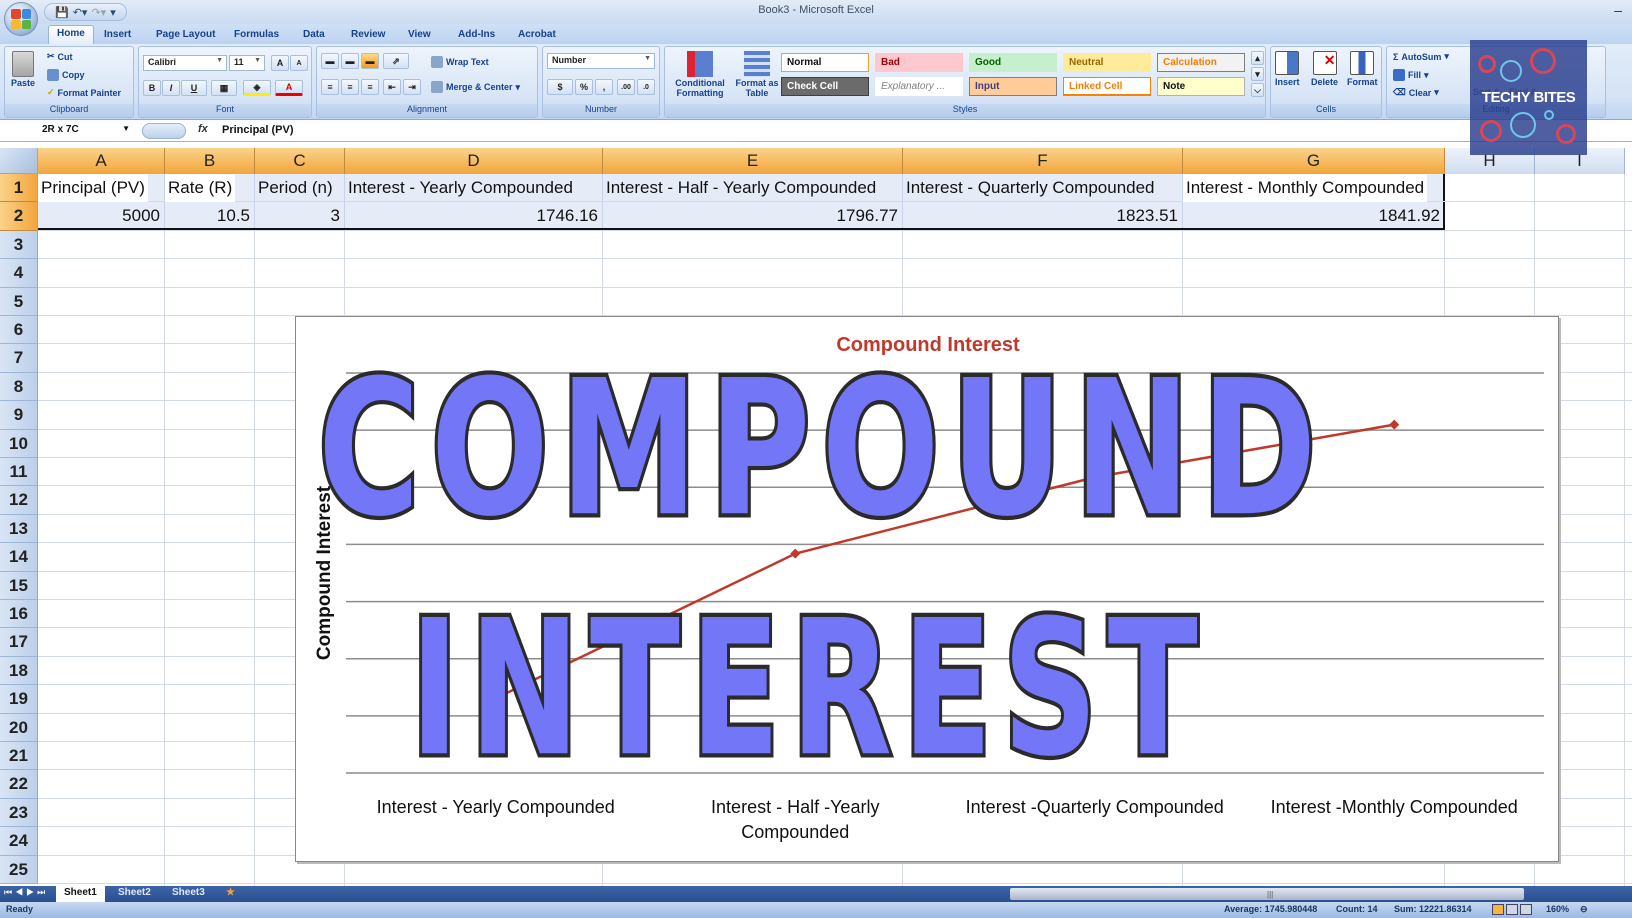 Image resolution: width=1632 pixels, height=918 pixels. I want to click on cut-button: ✂ Cut, so click(60, 56).